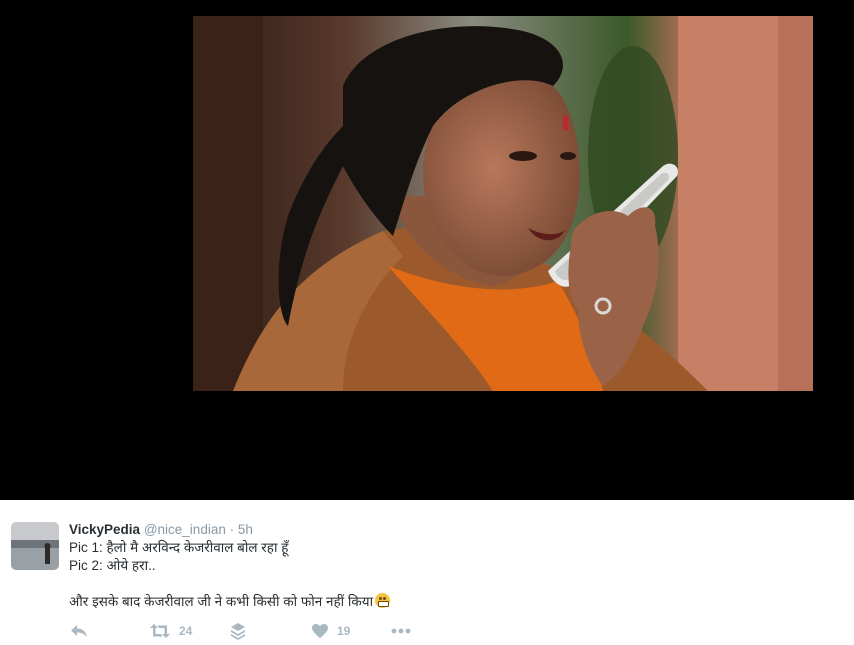 This screenshot has height=645, width=854. I want to click on more-button, so click(401, 631).